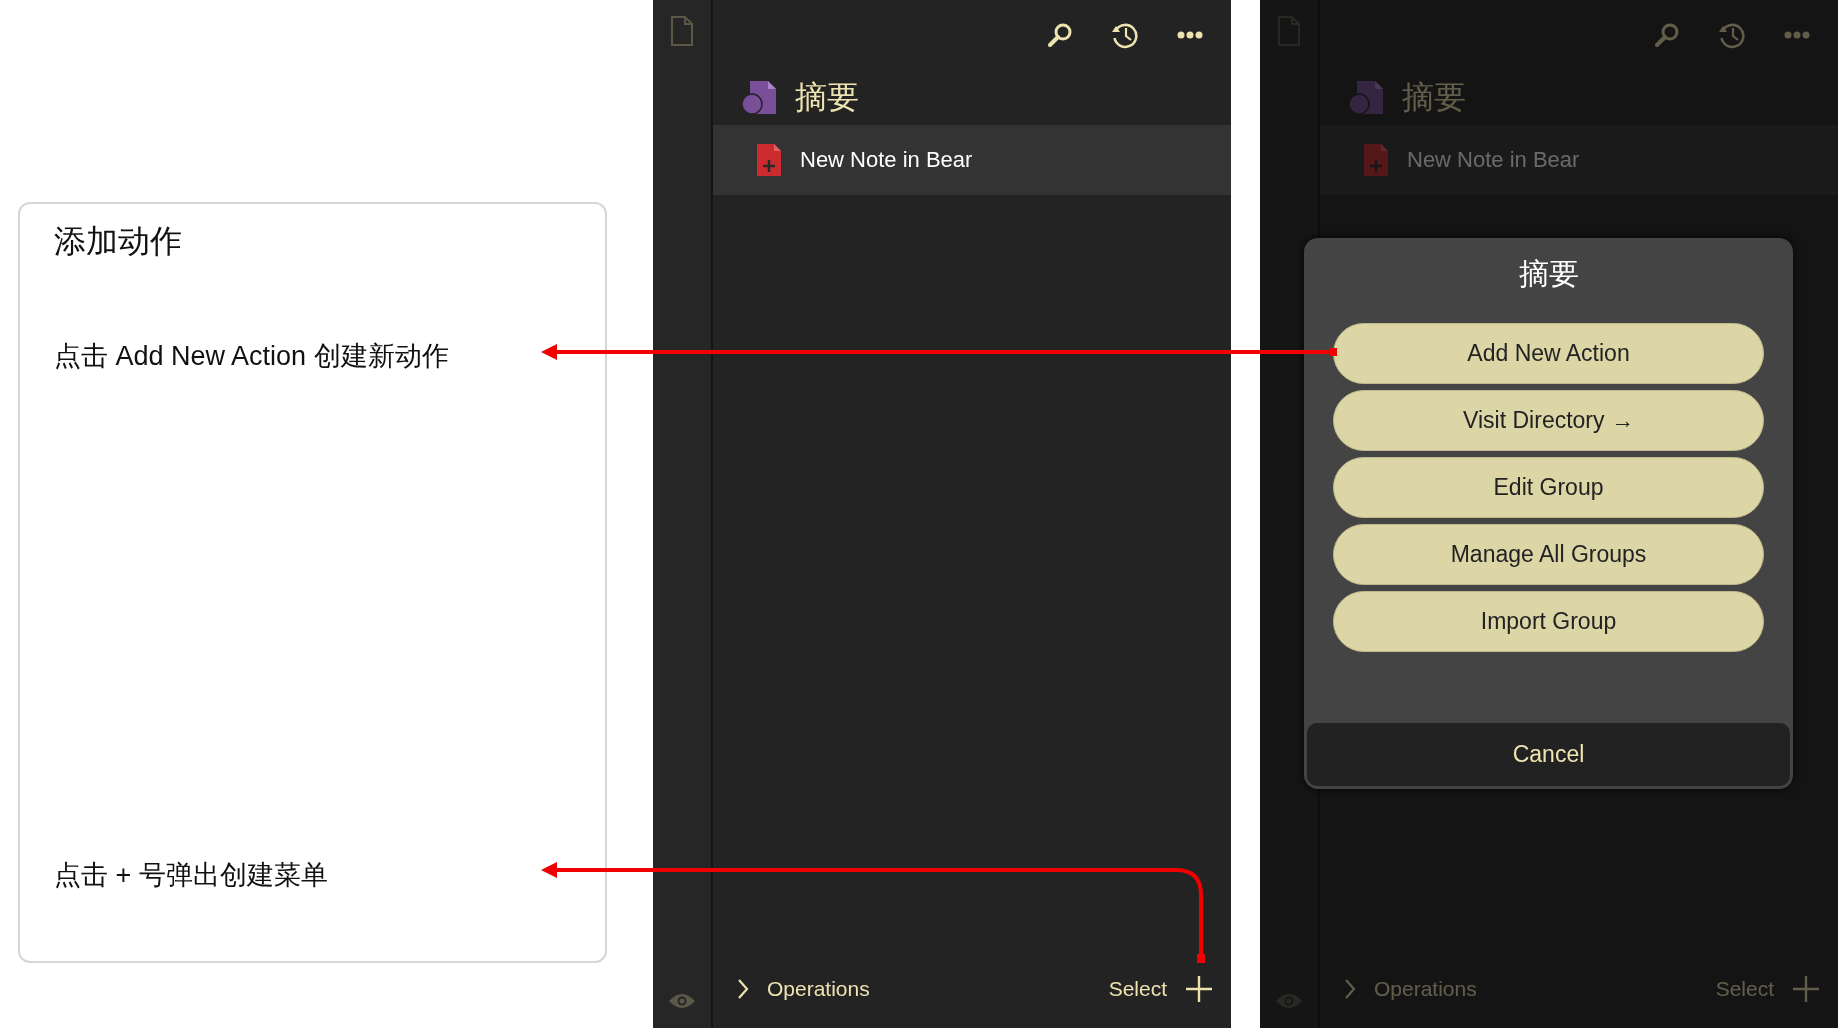 The height and width of the screenshot is (1028, 1838). Describe the element at coordinates (743, 989) in the screenshot. I see `chevron-icon` at that location.